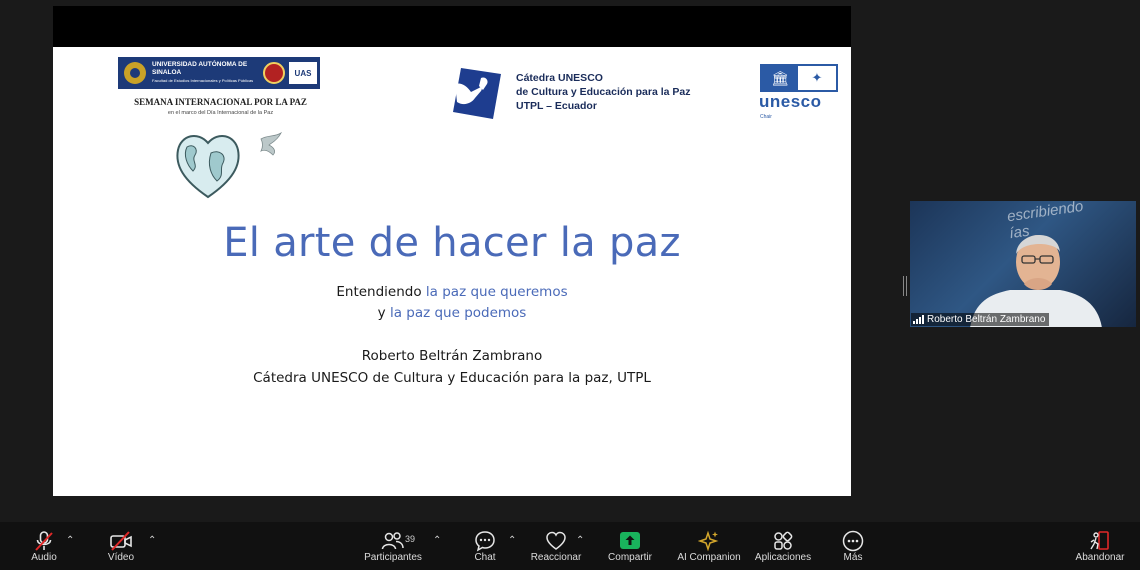 The image size is (1140, 570). What do you see at coordinates (152, 540) in the screenshot?
I see `video-options-caret-icon: ⌃` at bounding box center [152, 540].